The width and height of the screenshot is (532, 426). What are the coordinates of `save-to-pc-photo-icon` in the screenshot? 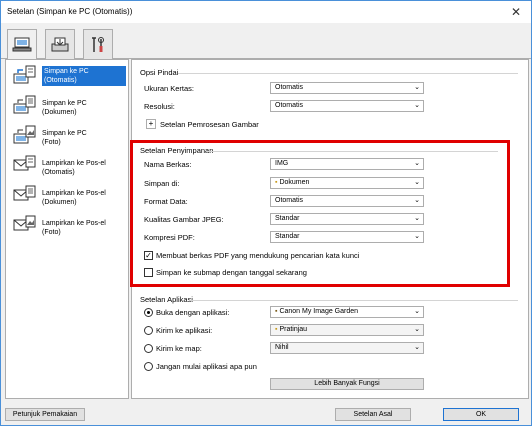 It's located at (25, 135).